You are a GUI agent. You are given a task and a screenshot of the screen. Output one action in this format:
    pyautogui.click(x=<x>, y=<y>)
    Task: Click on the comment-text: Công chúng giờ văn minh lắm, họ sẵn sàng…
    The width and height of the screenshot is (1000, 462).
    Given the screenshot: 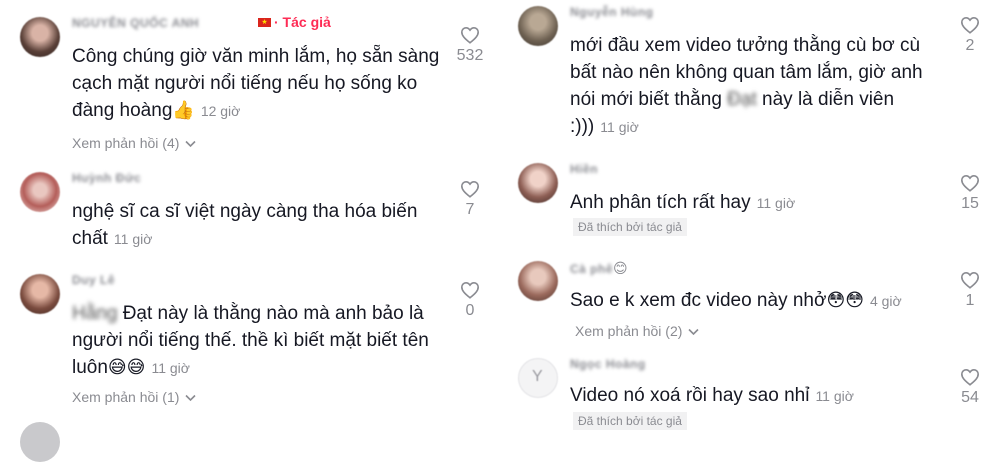 What is the action you would take?
    pyautogui.click(x=256, y=83)
    